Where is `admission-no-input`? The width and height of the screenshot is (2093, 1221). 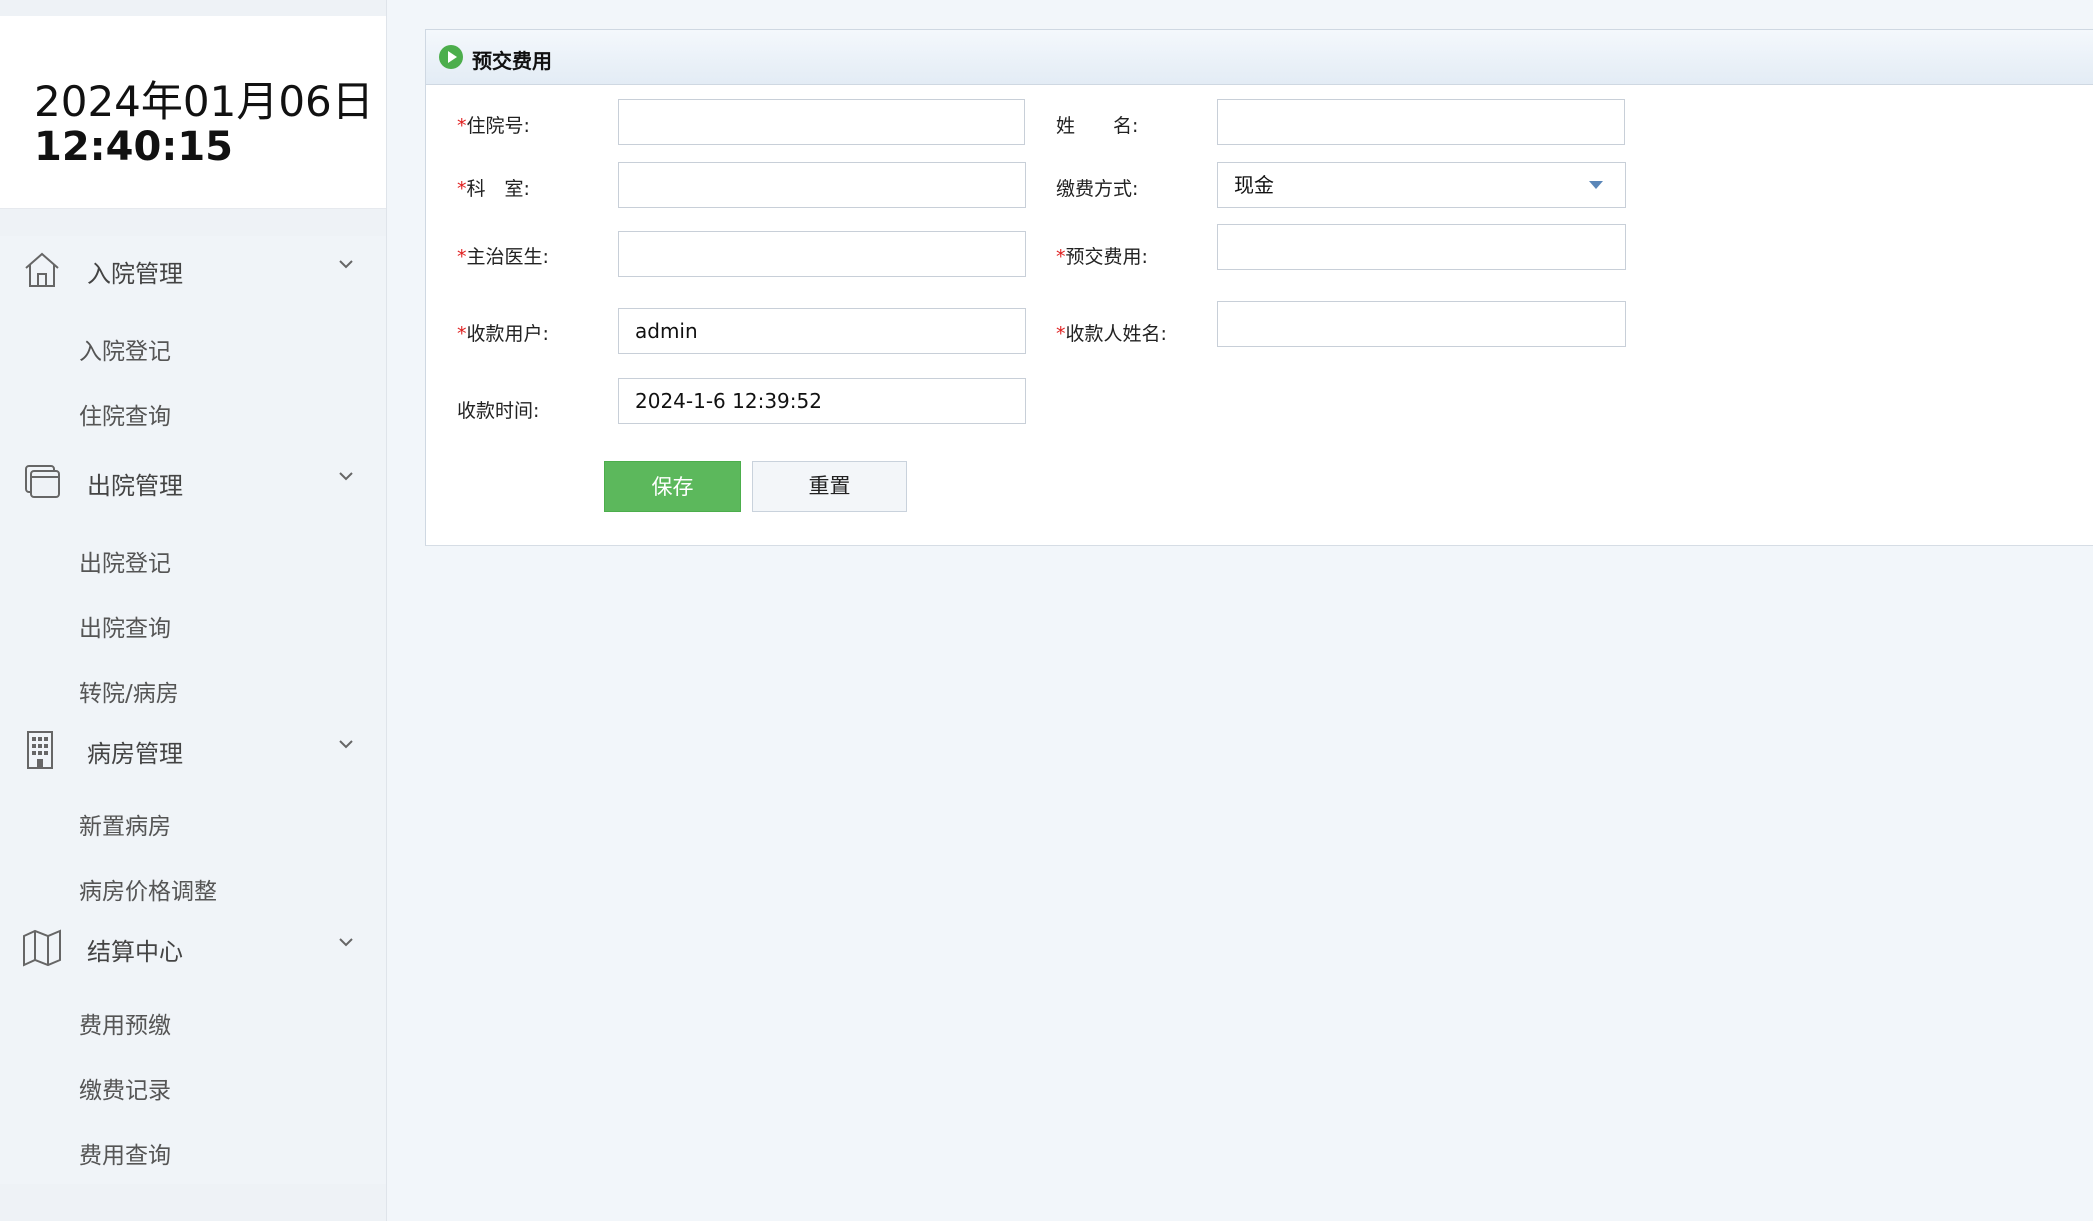 admission-no-input is located at coordinates (821, 122).